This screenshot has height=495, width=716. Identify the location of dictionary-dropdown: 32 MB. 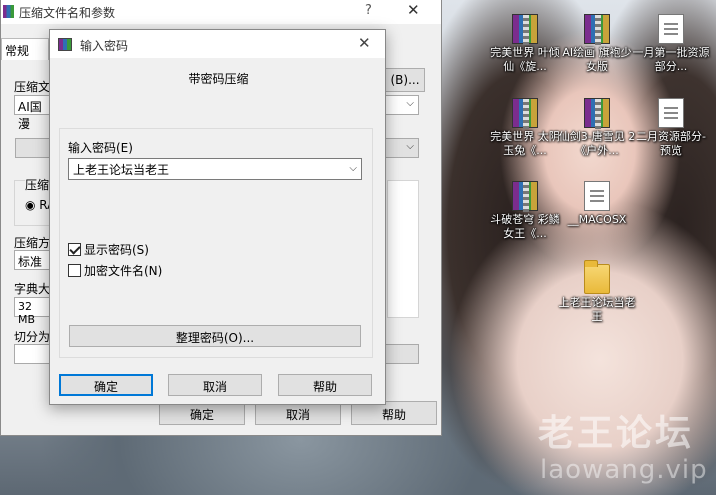
(34, 311).